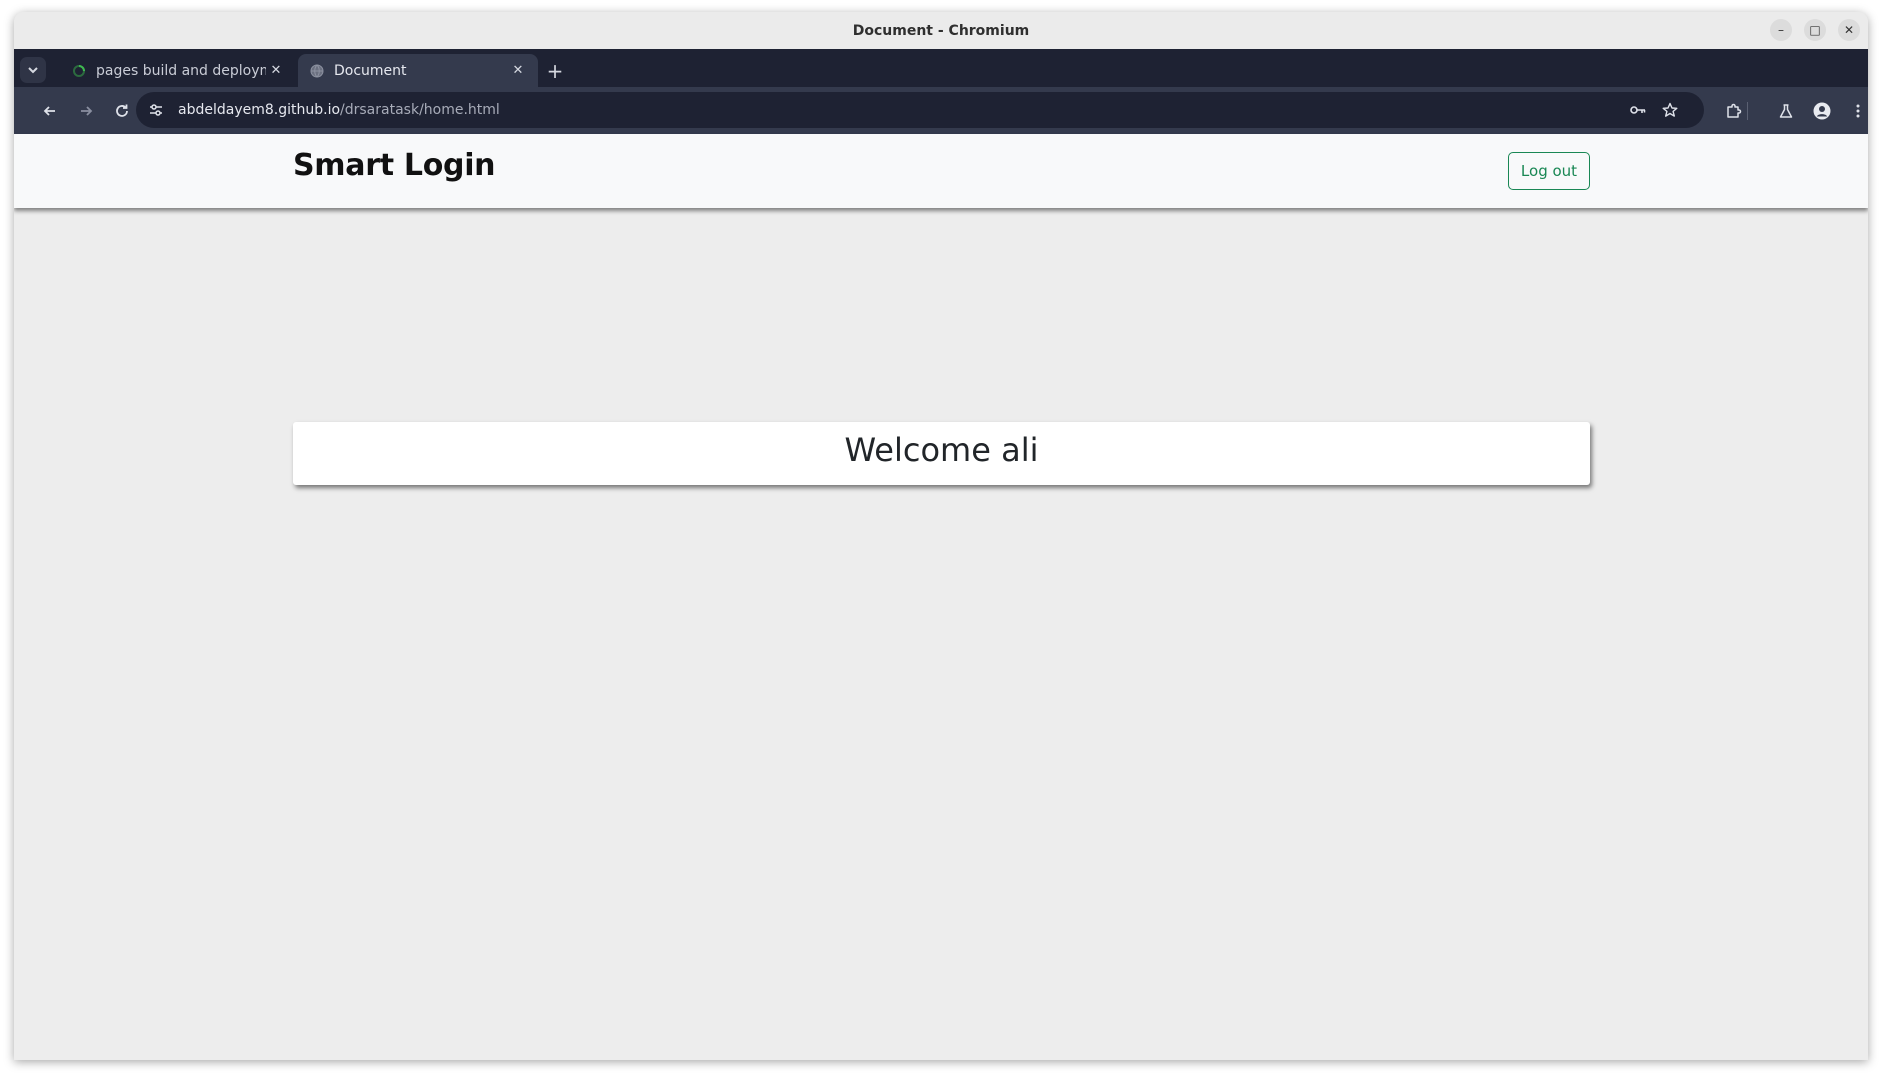 The height and width of the screenshot is (1077, 1882). Describe the element at coordinates (420, 110) in the screenshot. I see `url-path: /drsaratask/home.html` at that location.